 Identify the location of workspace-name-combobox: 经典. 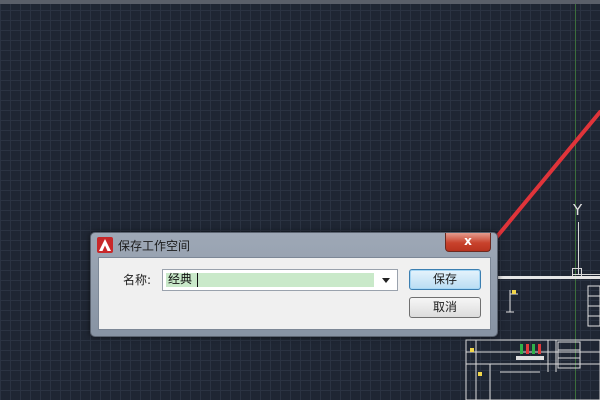
(280, 280).